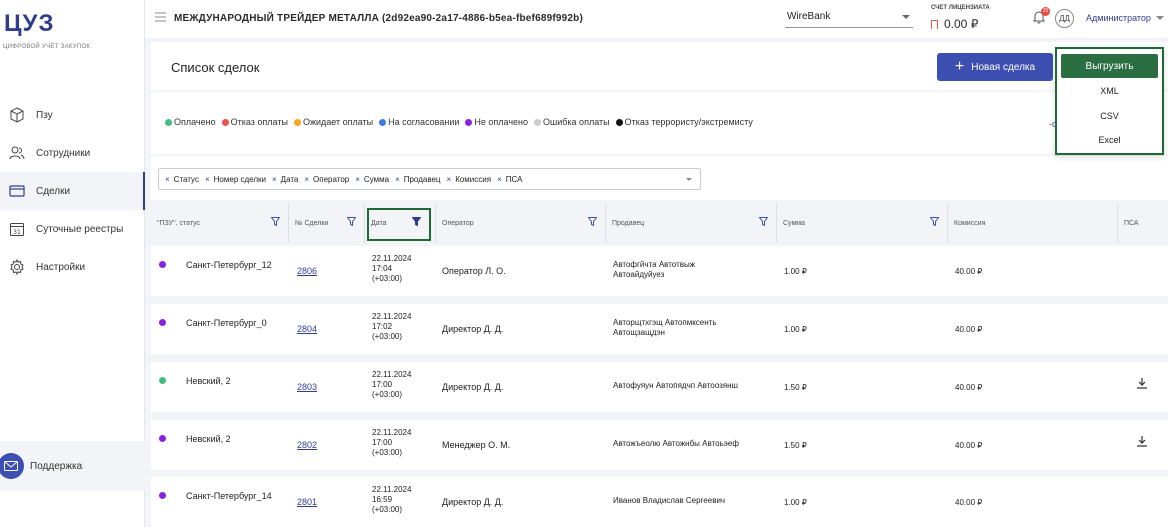 This screenshot has width=1168, height=527. I want to click on column-header-deal-number: № Сделки, so click(327, 223).